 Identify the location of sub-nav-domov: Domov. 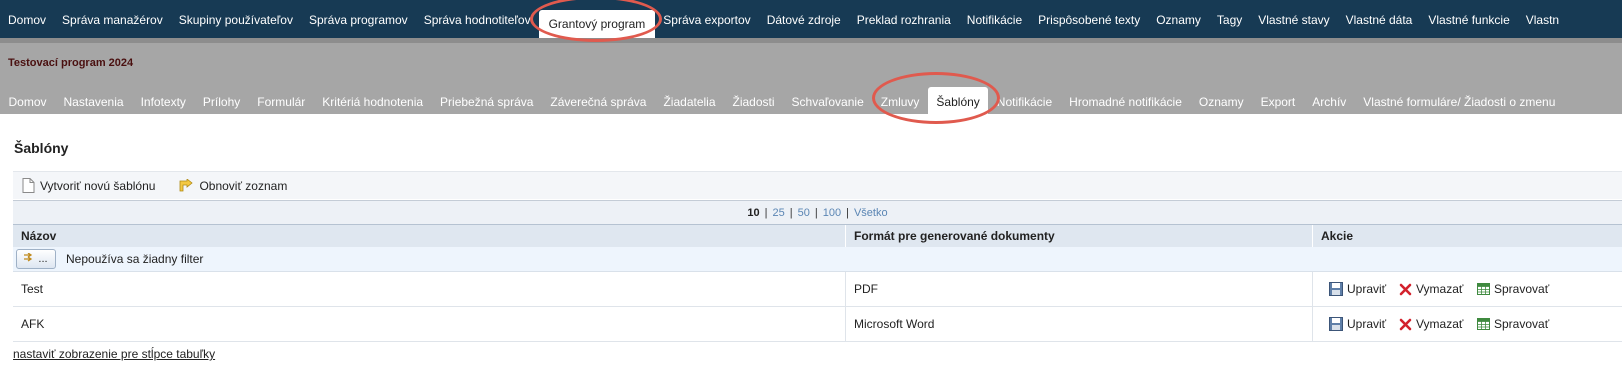
(27, 101).